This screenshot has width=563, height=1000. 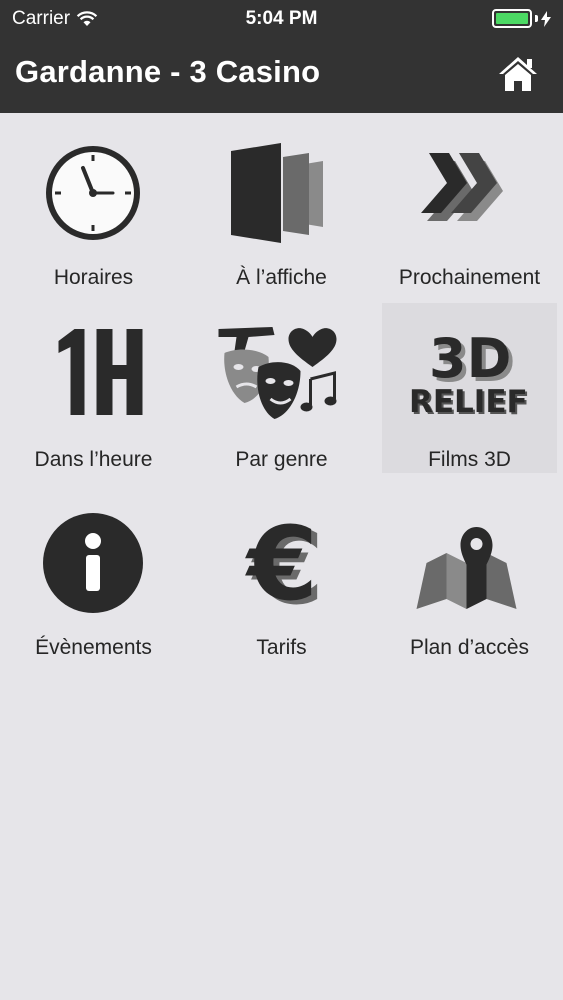 I want to click on chevrons-forward-icon, so click(x=462, y=187).